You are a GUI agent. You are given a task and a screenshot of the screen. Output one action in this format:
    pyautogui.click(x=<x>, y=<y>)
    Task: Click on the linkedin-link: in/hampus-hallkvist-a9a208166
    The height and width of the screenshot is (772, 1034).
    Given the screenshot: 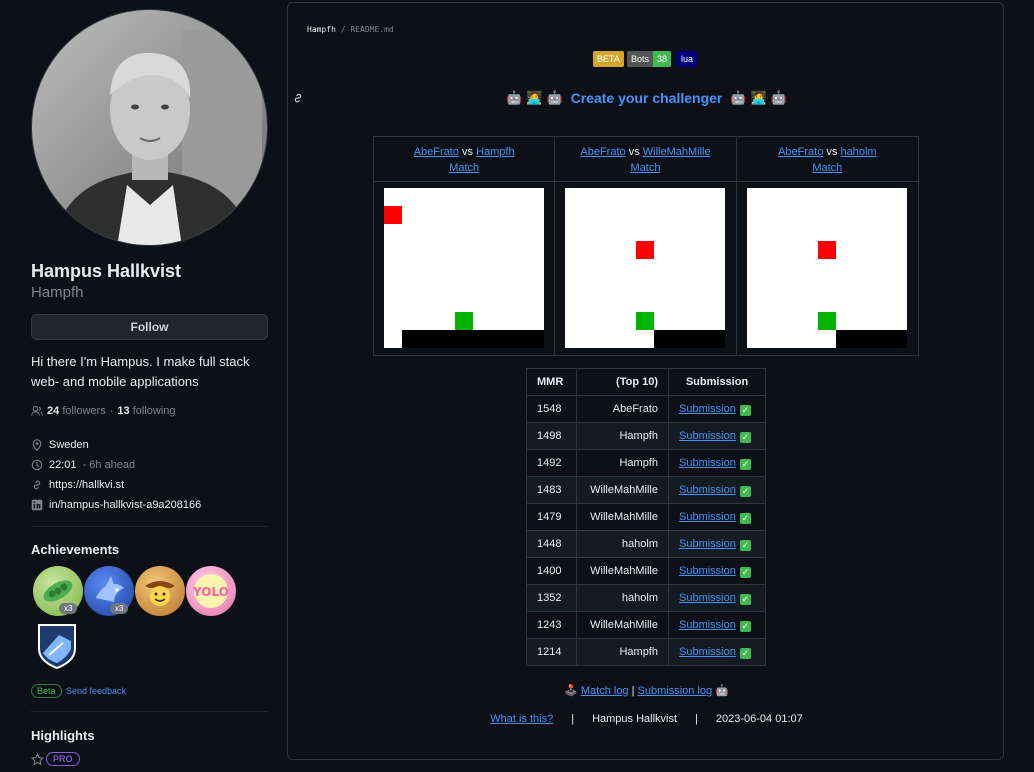 What is the action you would take?
    pyautogui.click(x=125, y=505)
    